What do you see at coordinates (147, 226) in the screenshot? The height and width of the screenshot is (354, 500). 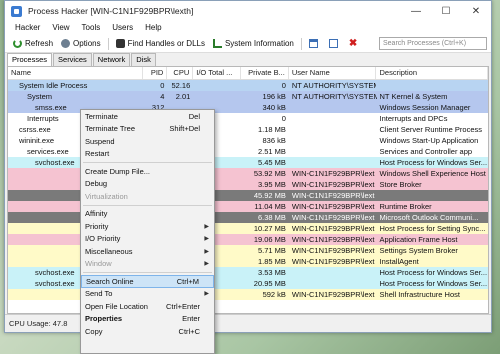 I see `context-menu-item-priority: Priority ▶` at bounding box center [147, 226].